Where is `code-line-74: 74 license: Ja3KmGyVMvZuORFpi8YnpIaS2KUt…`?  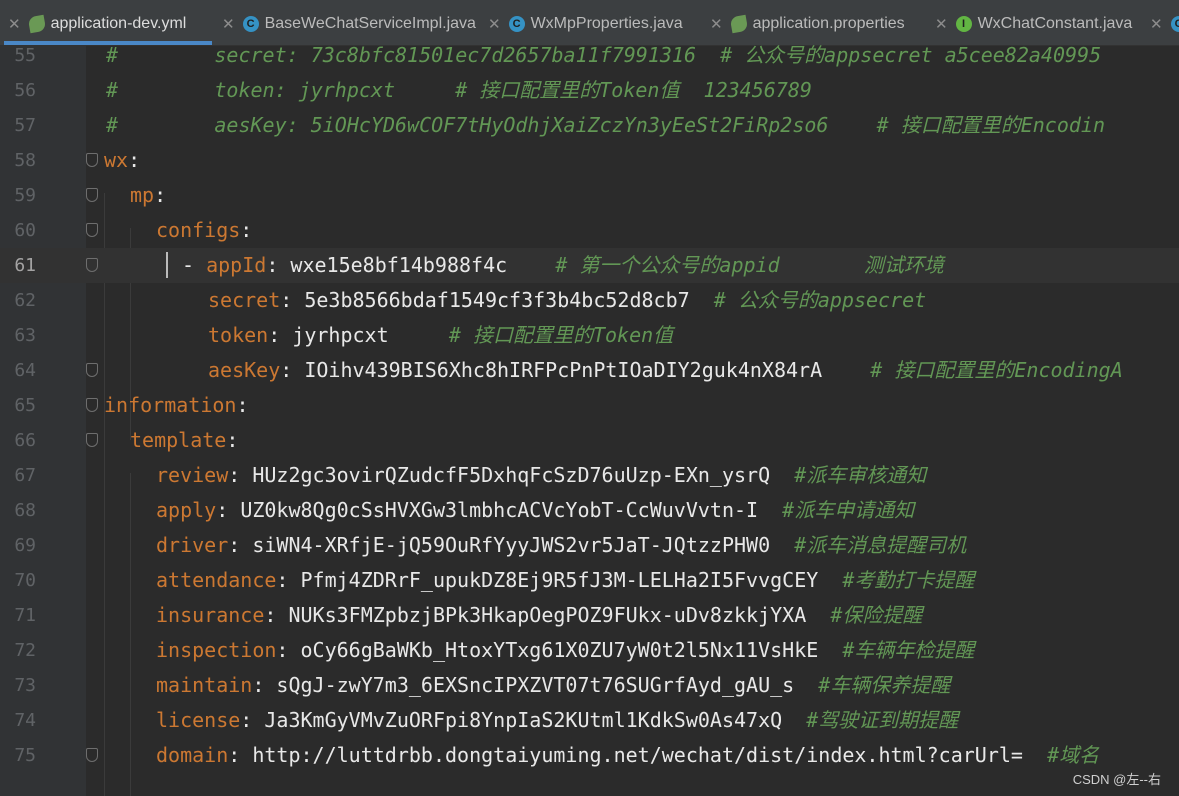 code-line-74: 74 license: Ja3KmGyVMvZuORFpi8YnpIaS2KUt… is located at coordinates (589, 720).